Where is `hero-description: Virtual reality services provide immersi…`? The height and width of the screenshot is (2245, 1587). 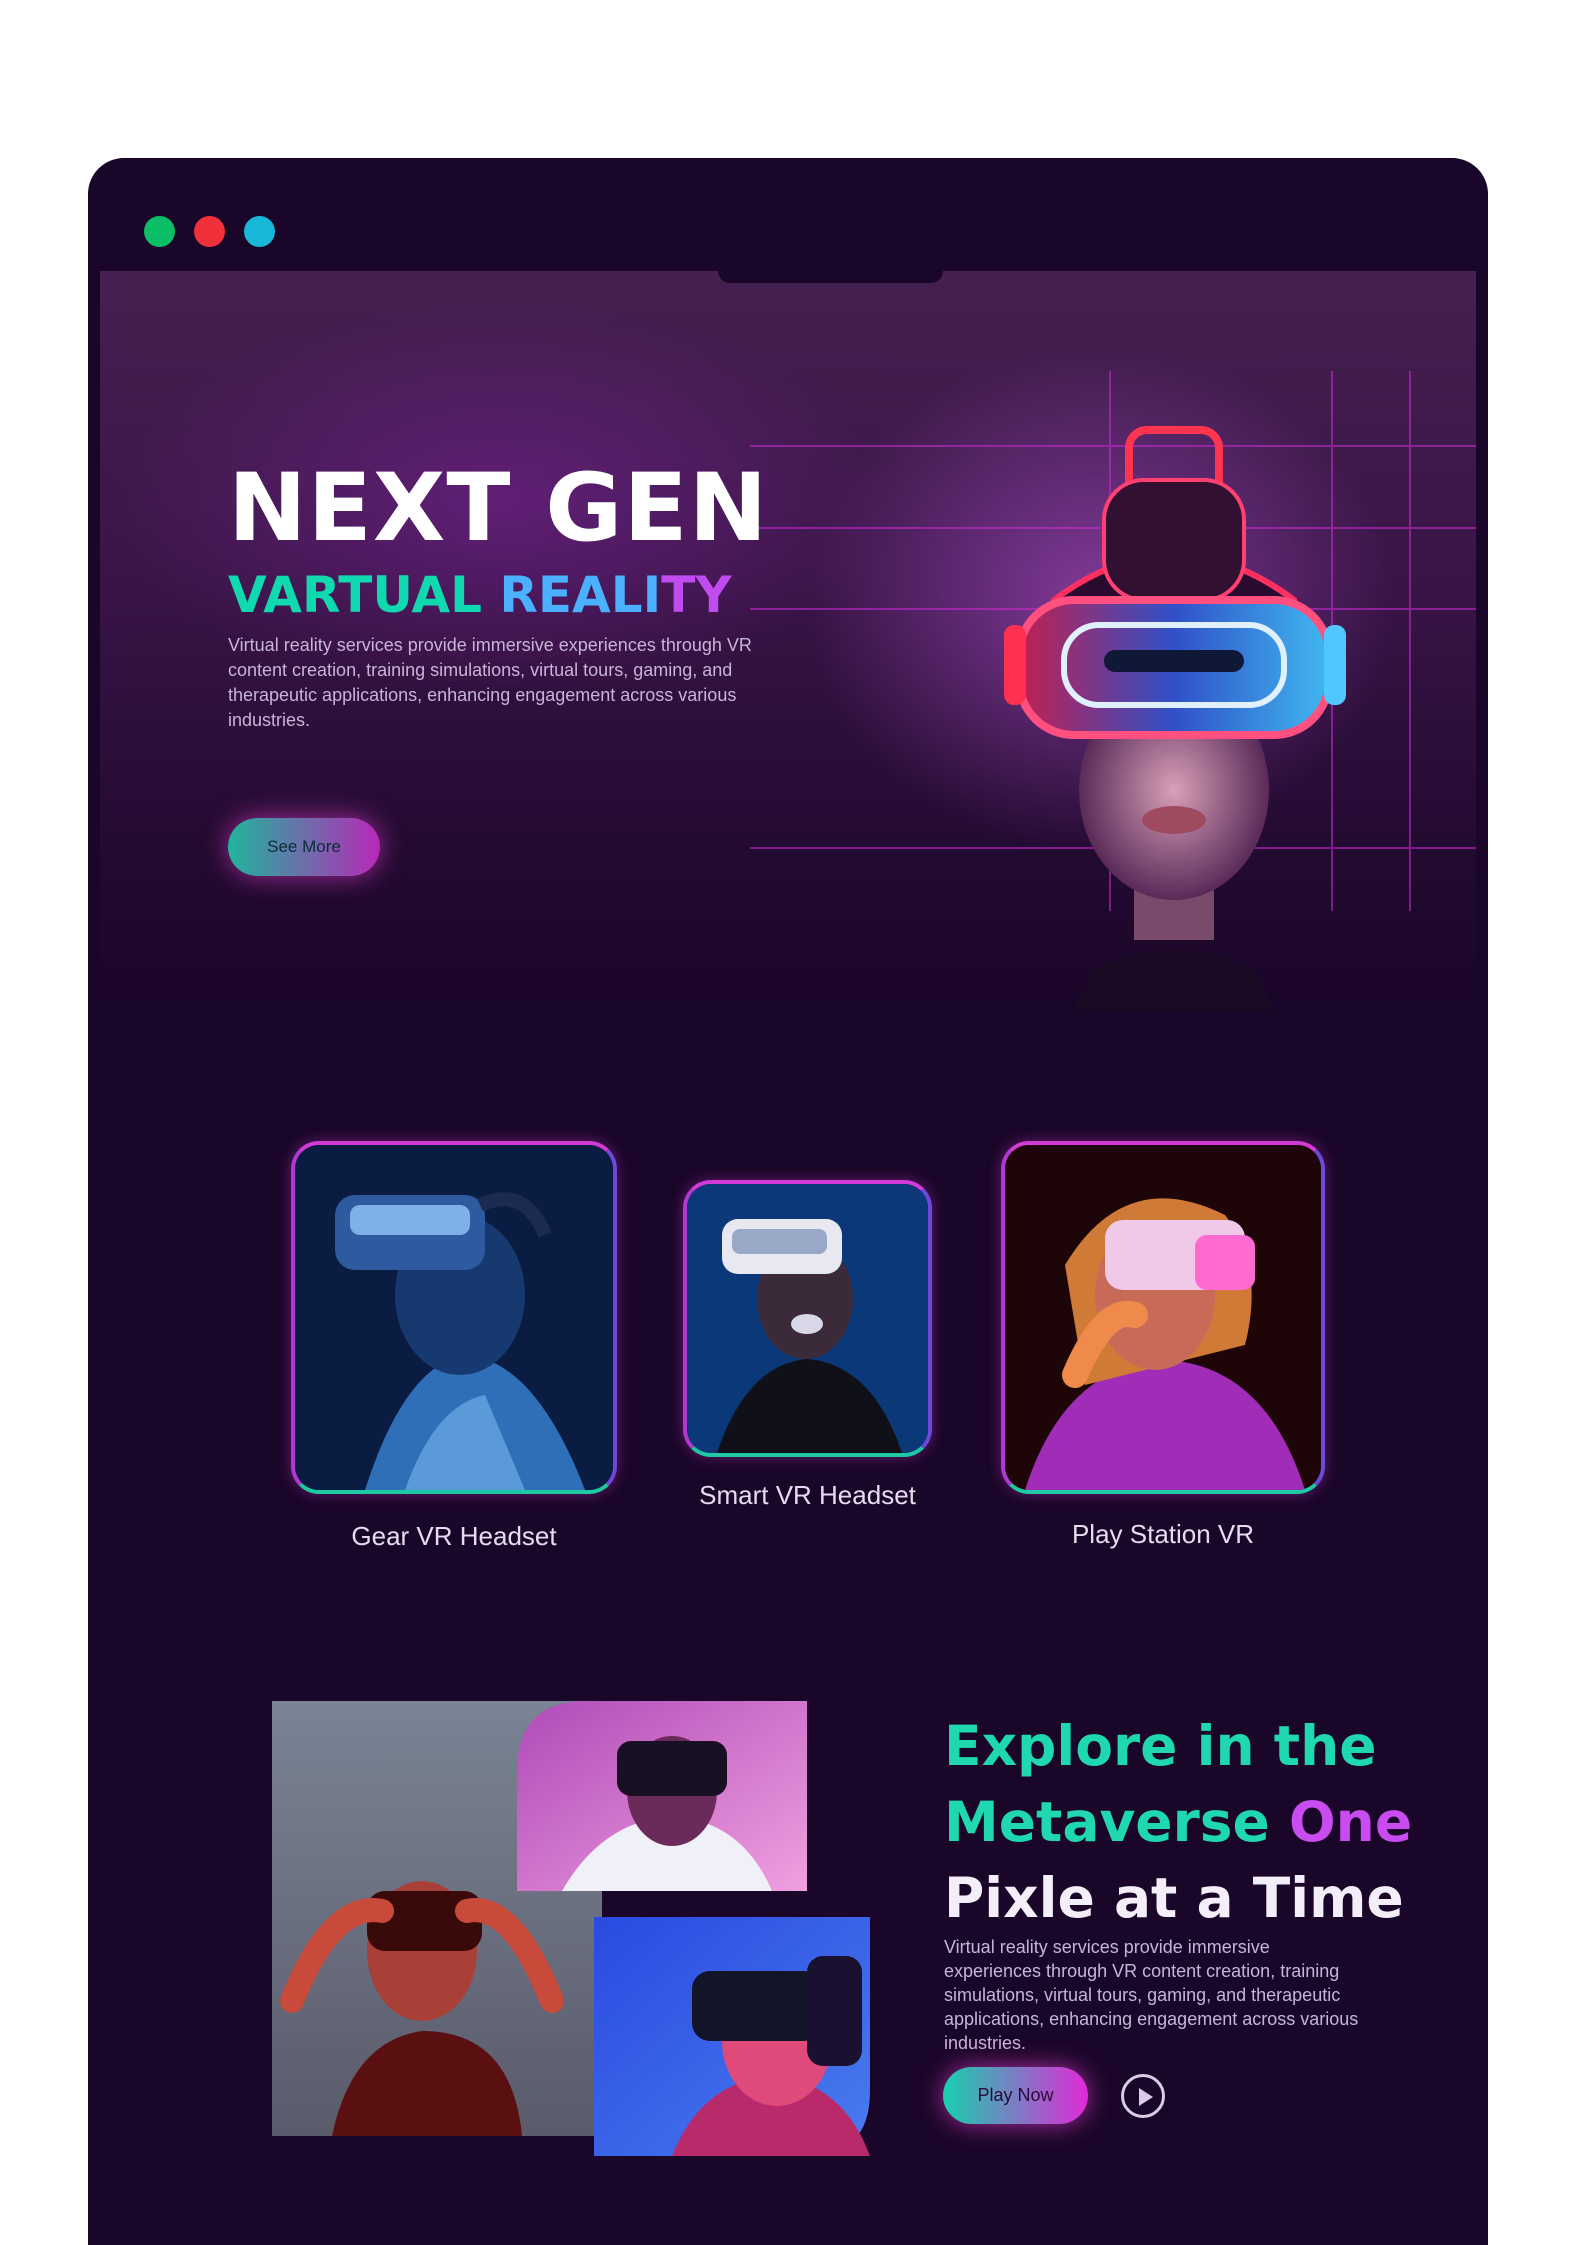 hero-description: Virtual reality services provide immersi… is located at coordinates (490, 682).